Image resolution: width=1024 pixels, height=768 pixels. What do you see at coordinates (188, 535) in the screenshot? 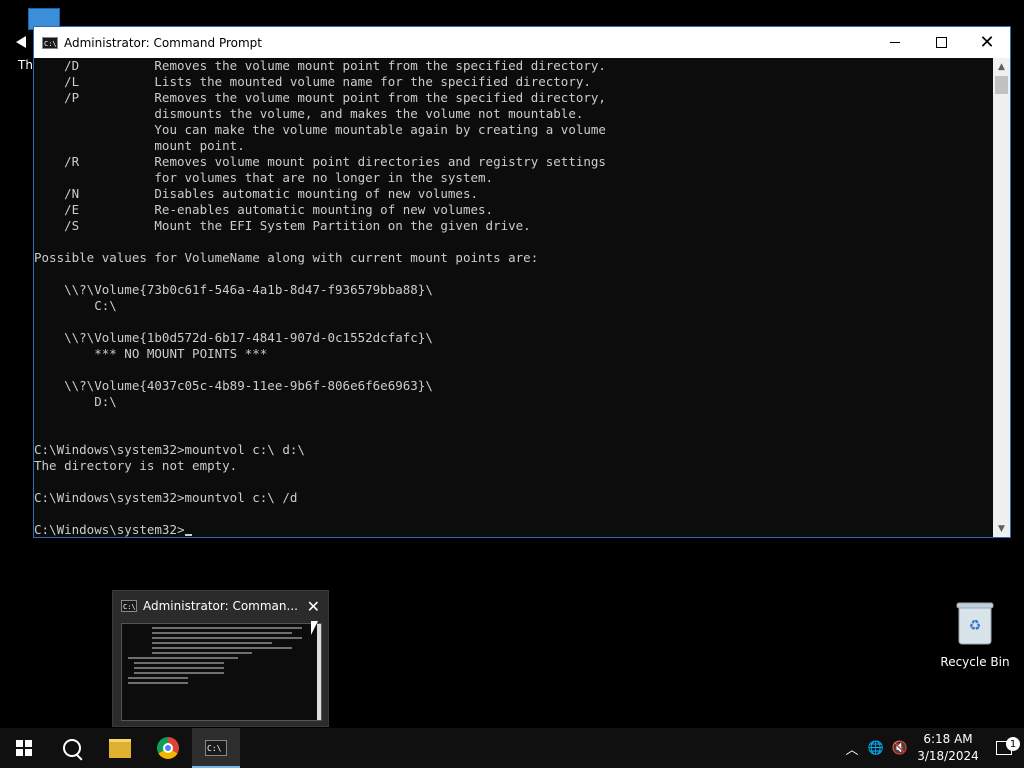
I see `text-cursor` at bounding box center [188, 535].